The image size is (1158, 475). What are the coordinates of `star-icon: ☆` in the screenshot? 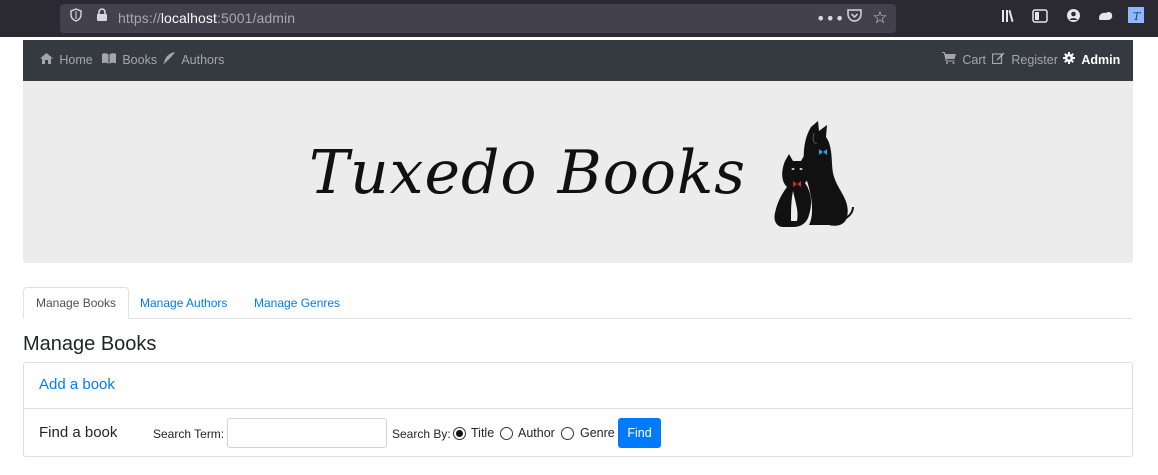 It's located at (880, 18).